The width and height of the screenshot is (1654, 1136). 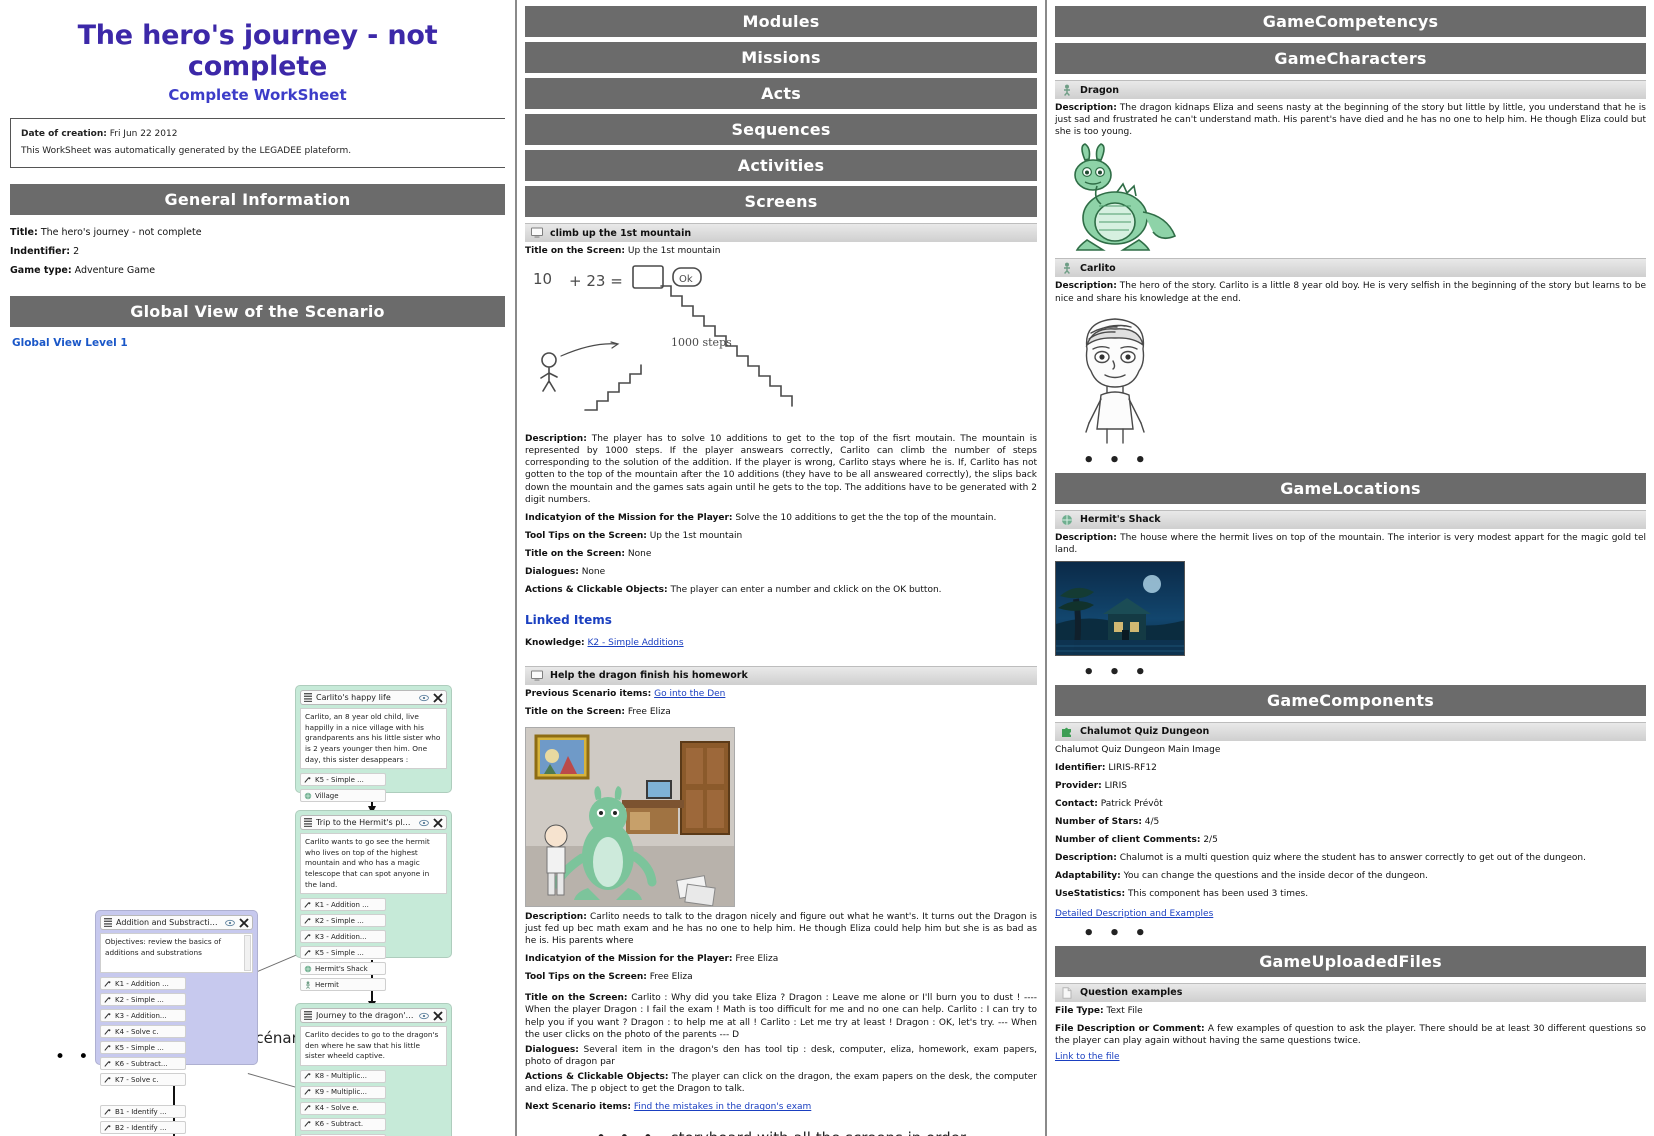 I want to click on detailed-description-link: Detailed Description and Examples, so click(x=1134, y=914).